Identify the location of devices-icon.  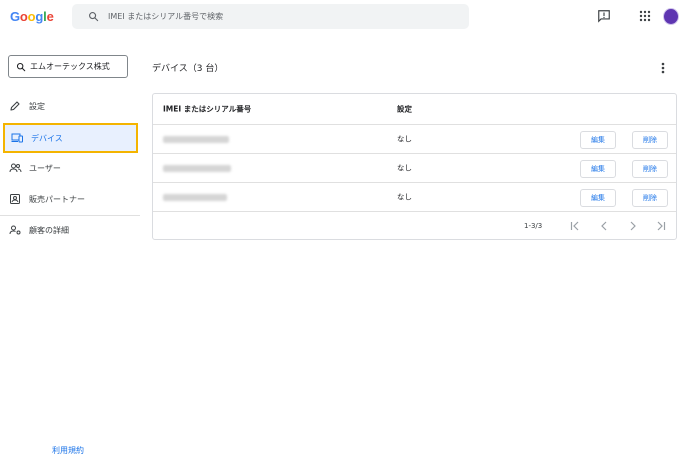
(17, 138).